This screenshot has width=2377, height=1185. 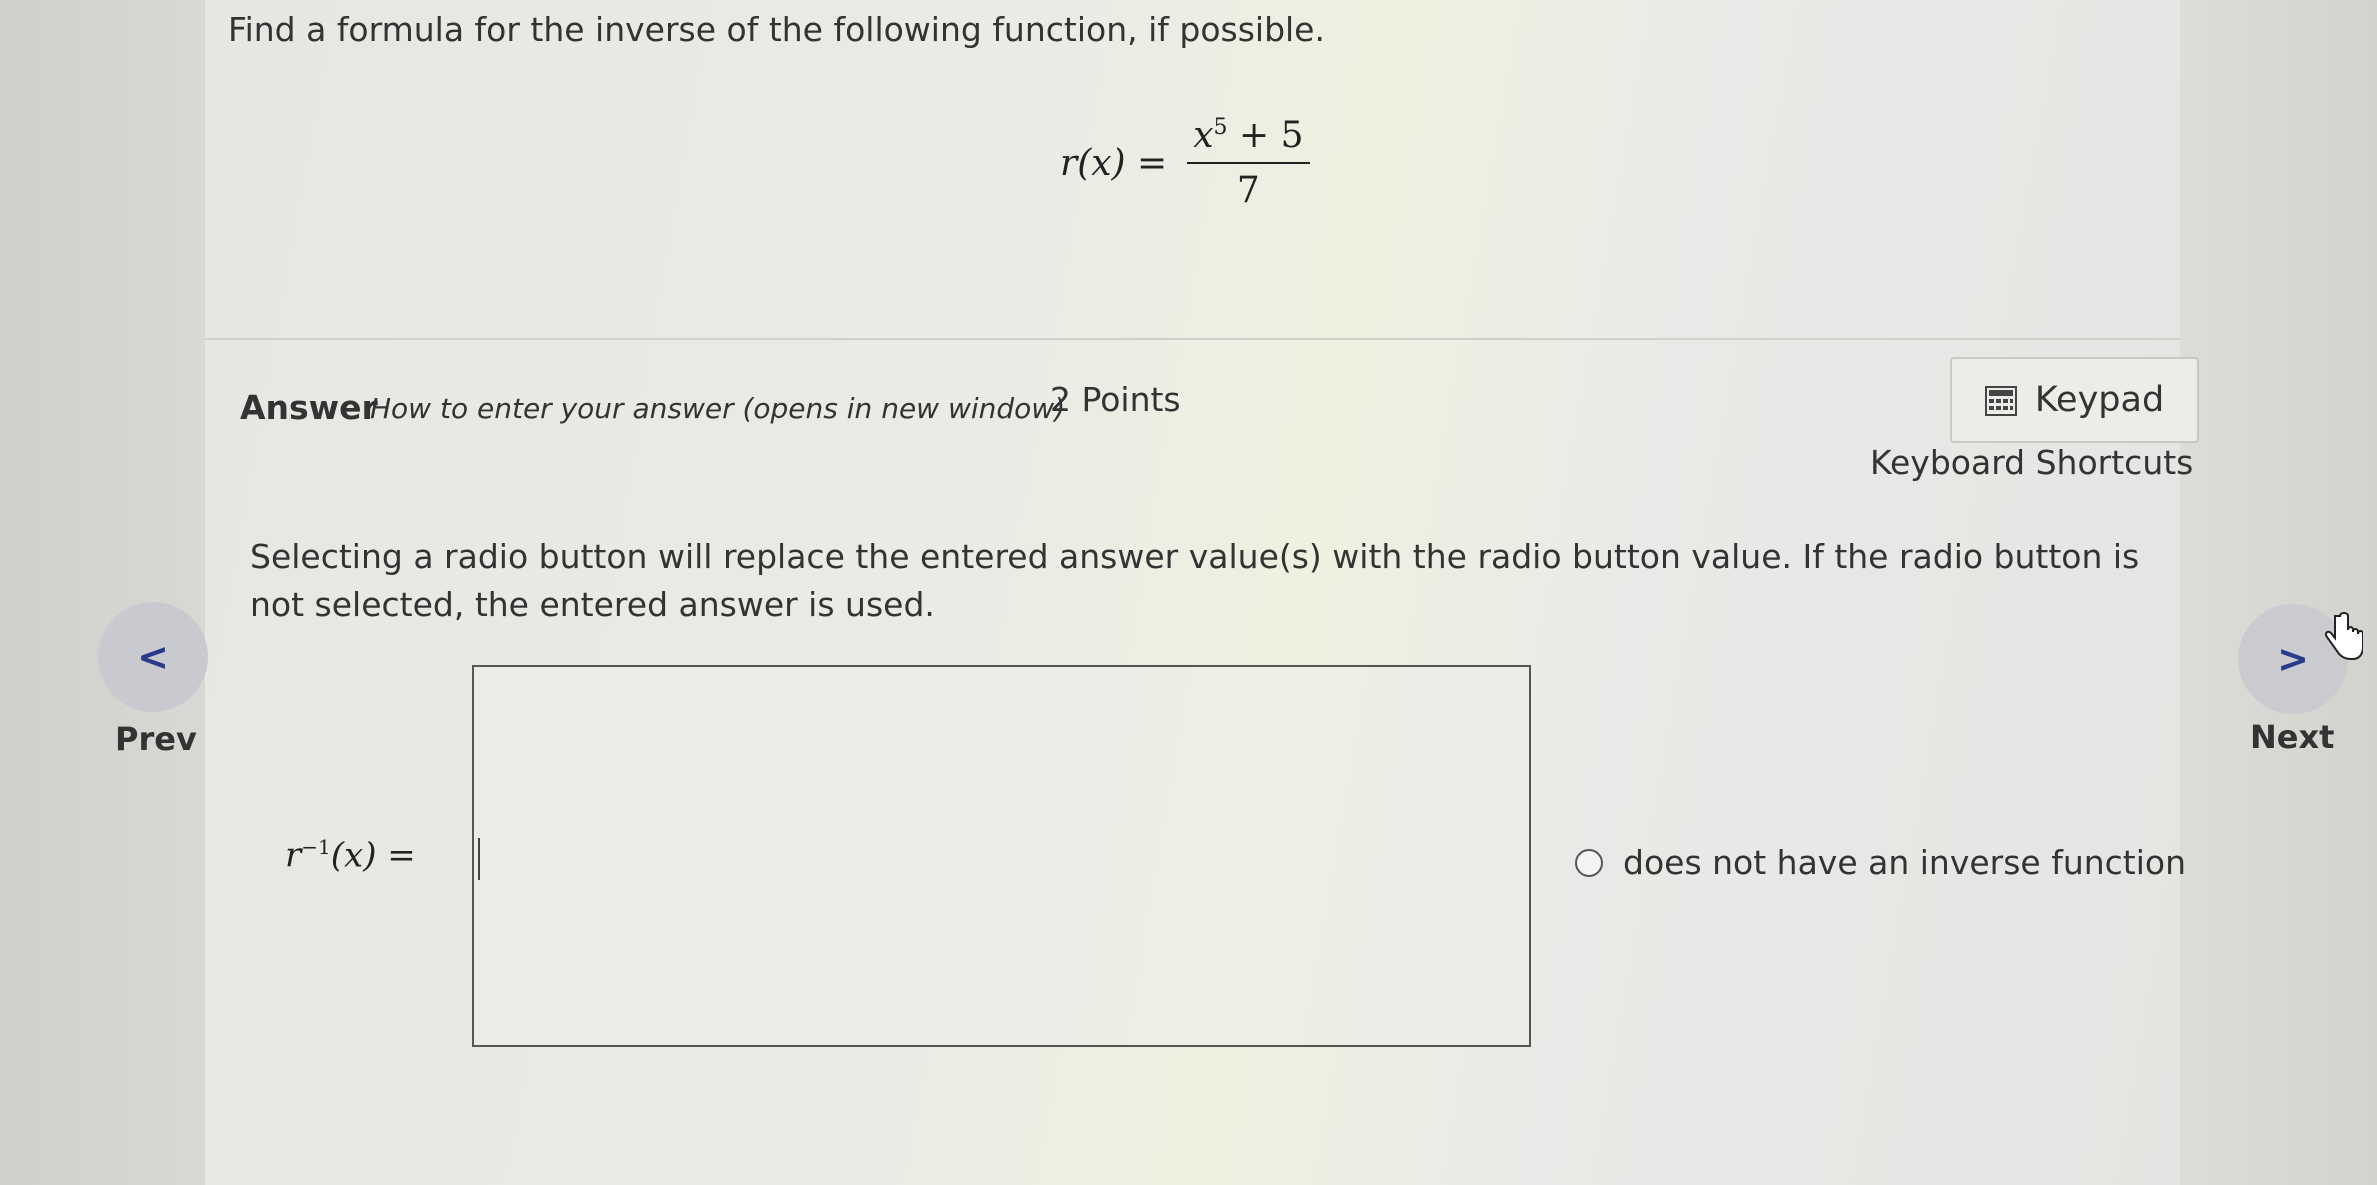 What do you see at coordinates (479, 859) in the screenshot?
I see `text-caret` at bounding box center [479, 859].